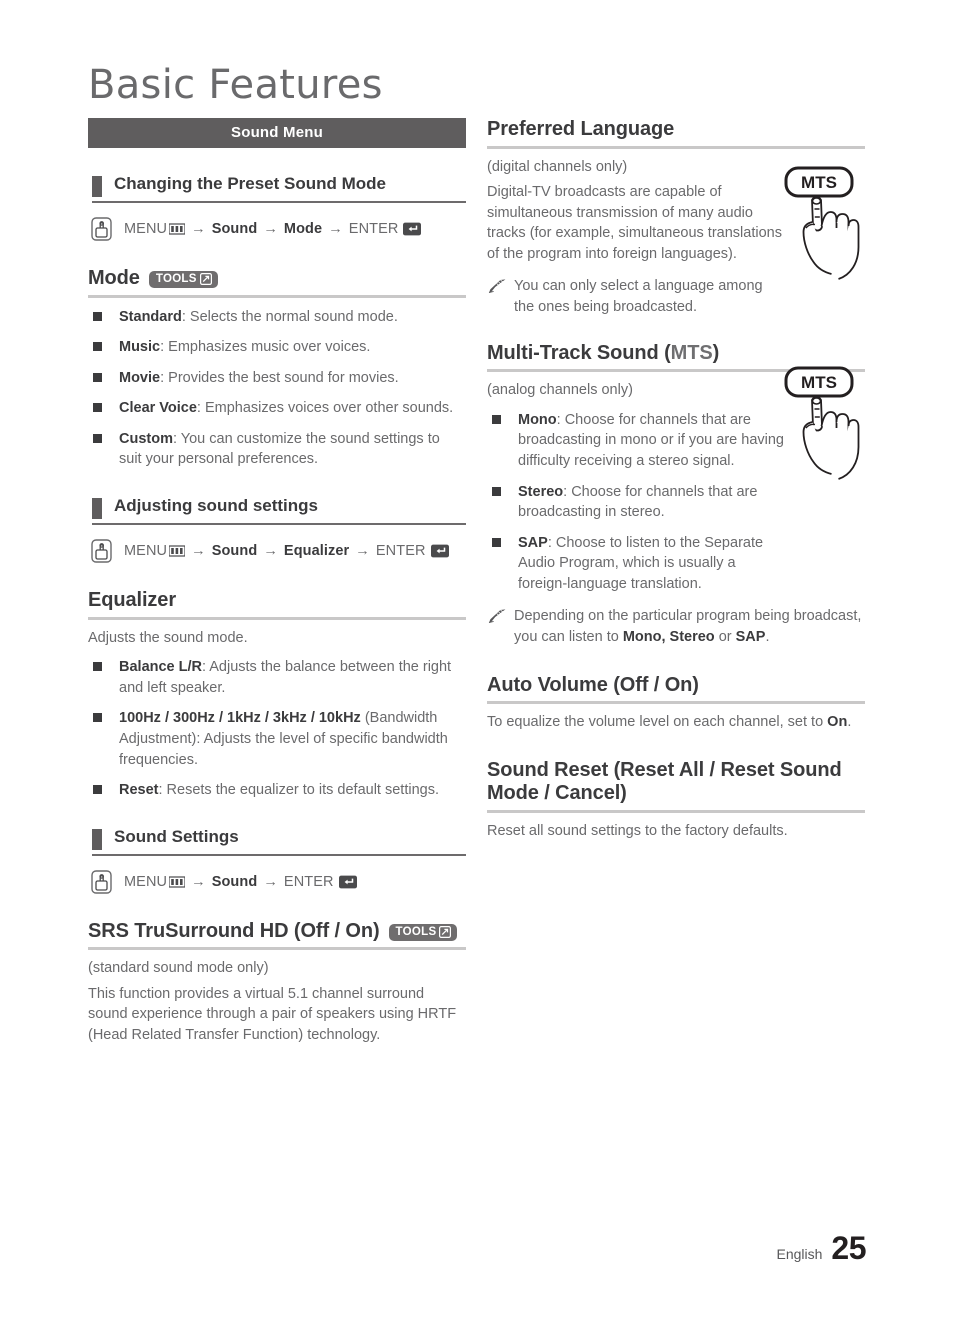 The height and width of the screenshot is (1342, 954). Describe the element at coordinates (289, 316) in the screenshot. I see `bullet-desc: : Selects the normal sound mode.` at that location.